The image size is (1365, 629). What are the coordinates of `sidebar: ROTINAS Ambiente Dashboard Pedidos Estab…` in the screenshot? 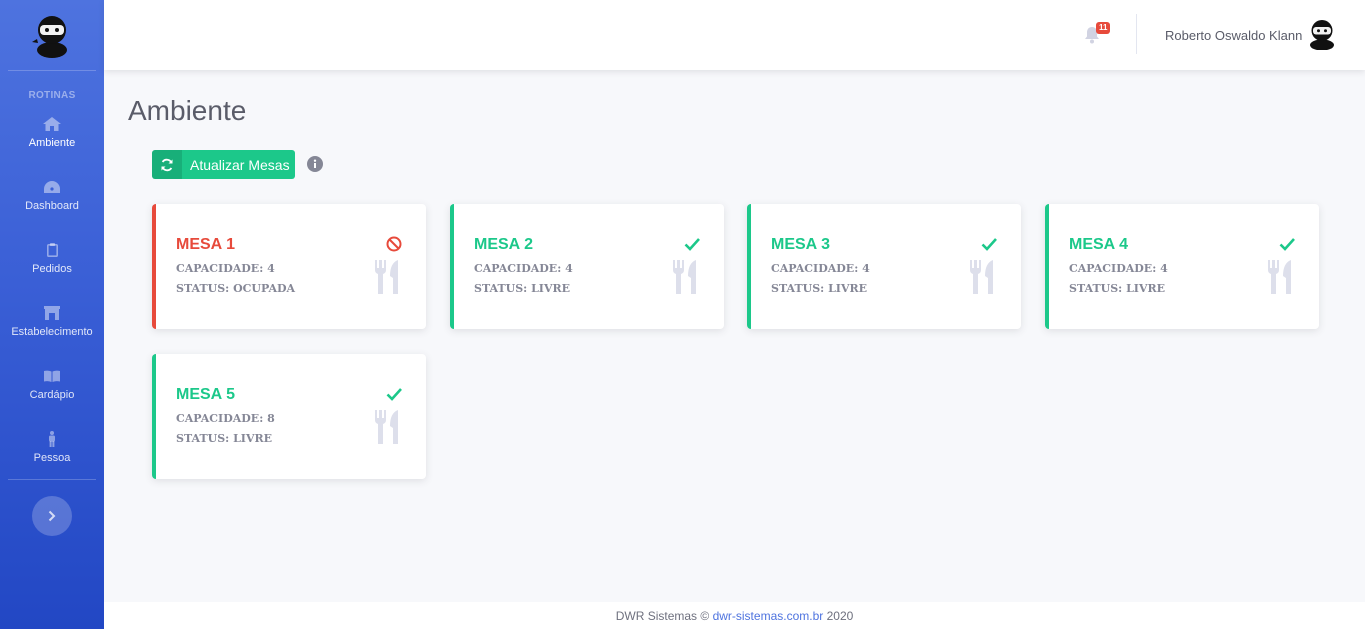 It's located at (52, 314).